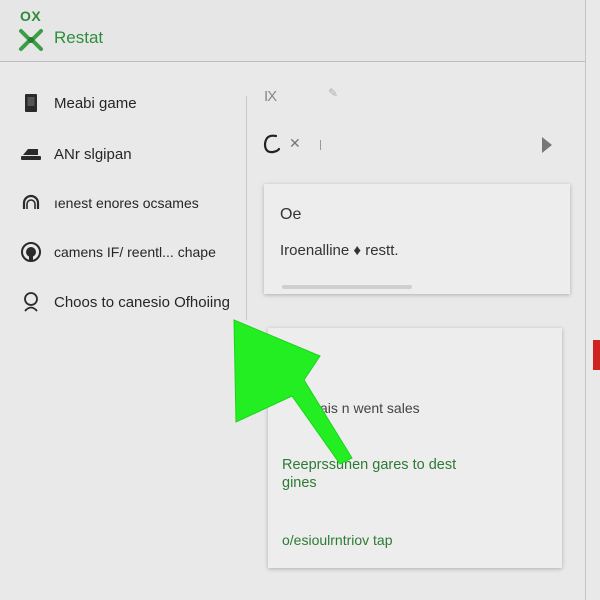 The height and width of the screenshot is (600, 600). I want to click on sidebar-item-chape: camens IF/ reentl... chape, so click(118, 252).